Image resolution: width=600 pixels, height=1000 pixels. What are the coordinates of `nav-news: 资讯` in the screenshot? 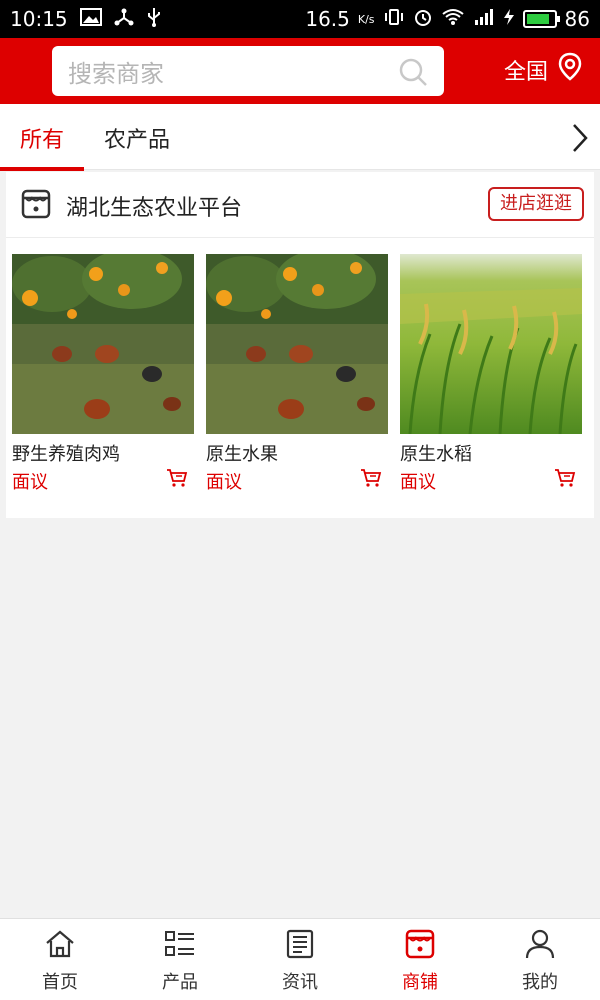 It's located at (300, 959).